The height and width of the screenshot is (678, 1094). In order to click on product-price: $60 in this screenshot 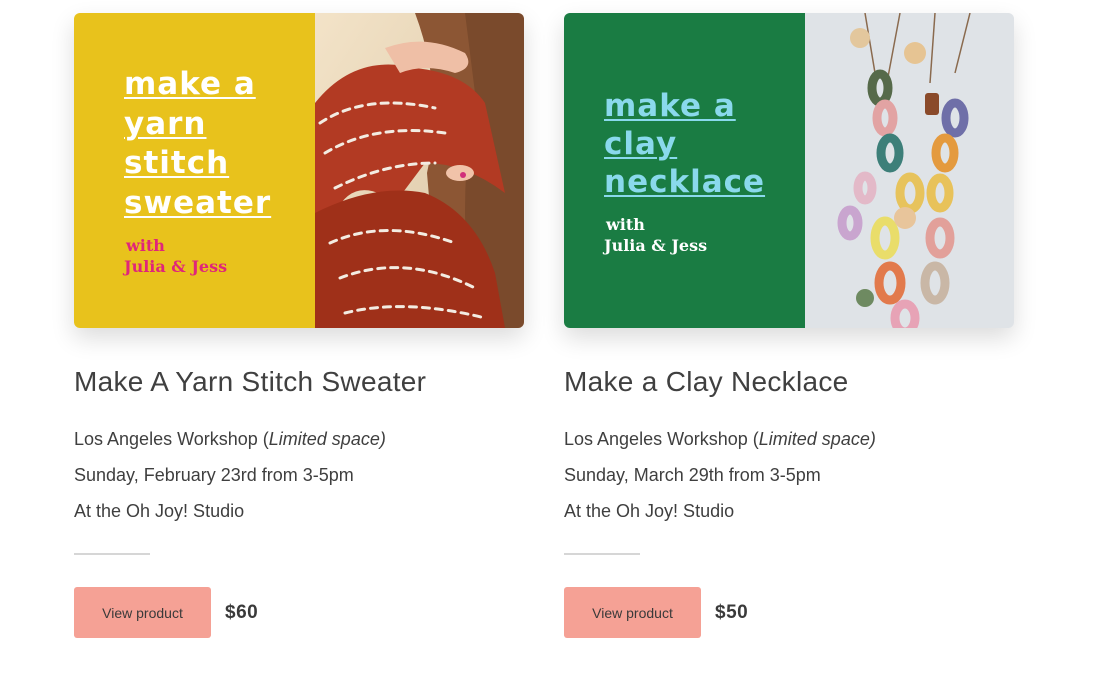, I will do `click(242, 612)`.